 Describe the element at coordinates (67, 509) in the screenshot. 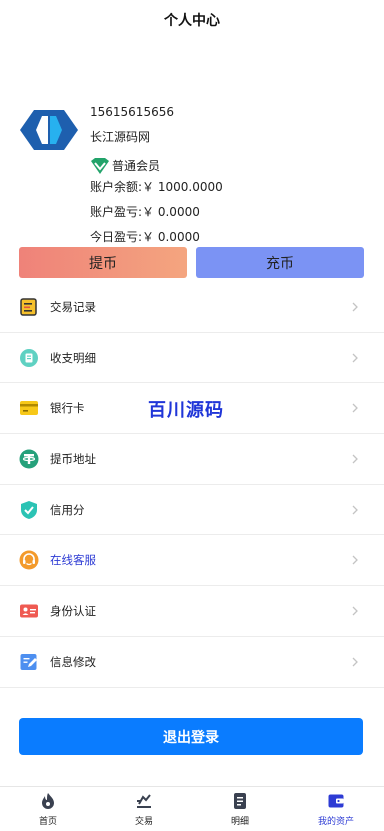

I see `menu-item-label: 信用分` at that location.